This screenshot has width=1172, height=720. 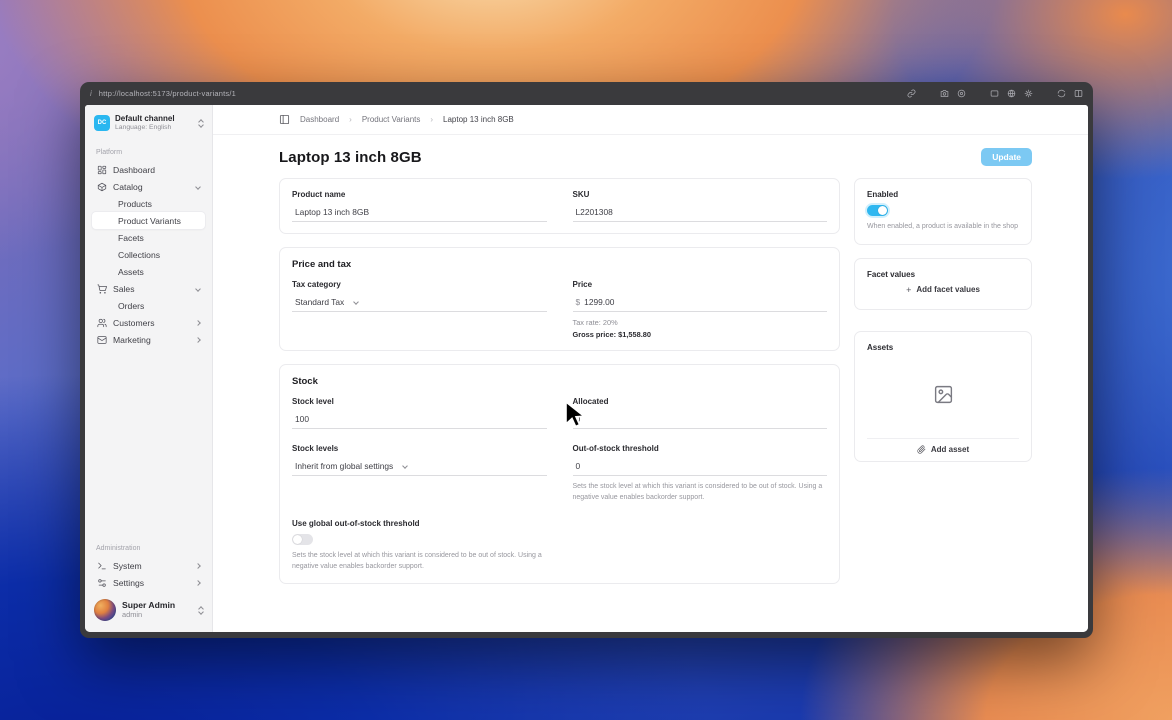 I want to click on stock-level-input: 100, so click(x=419, y=420).